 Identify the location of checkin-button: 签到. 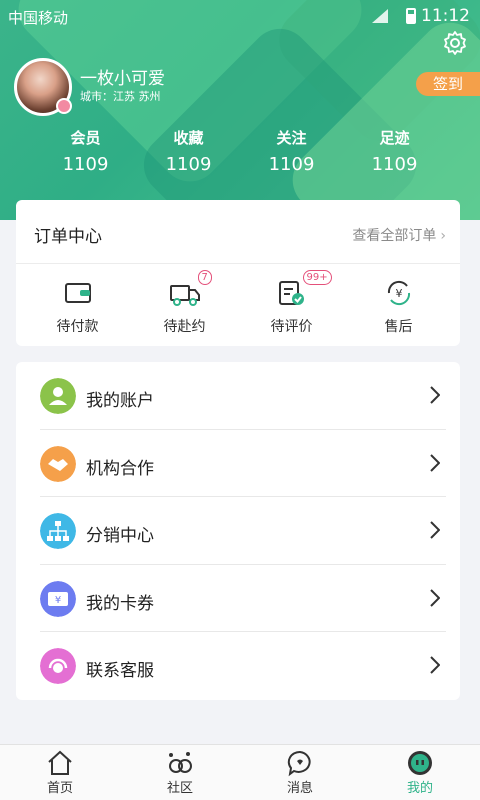
(448, 84).